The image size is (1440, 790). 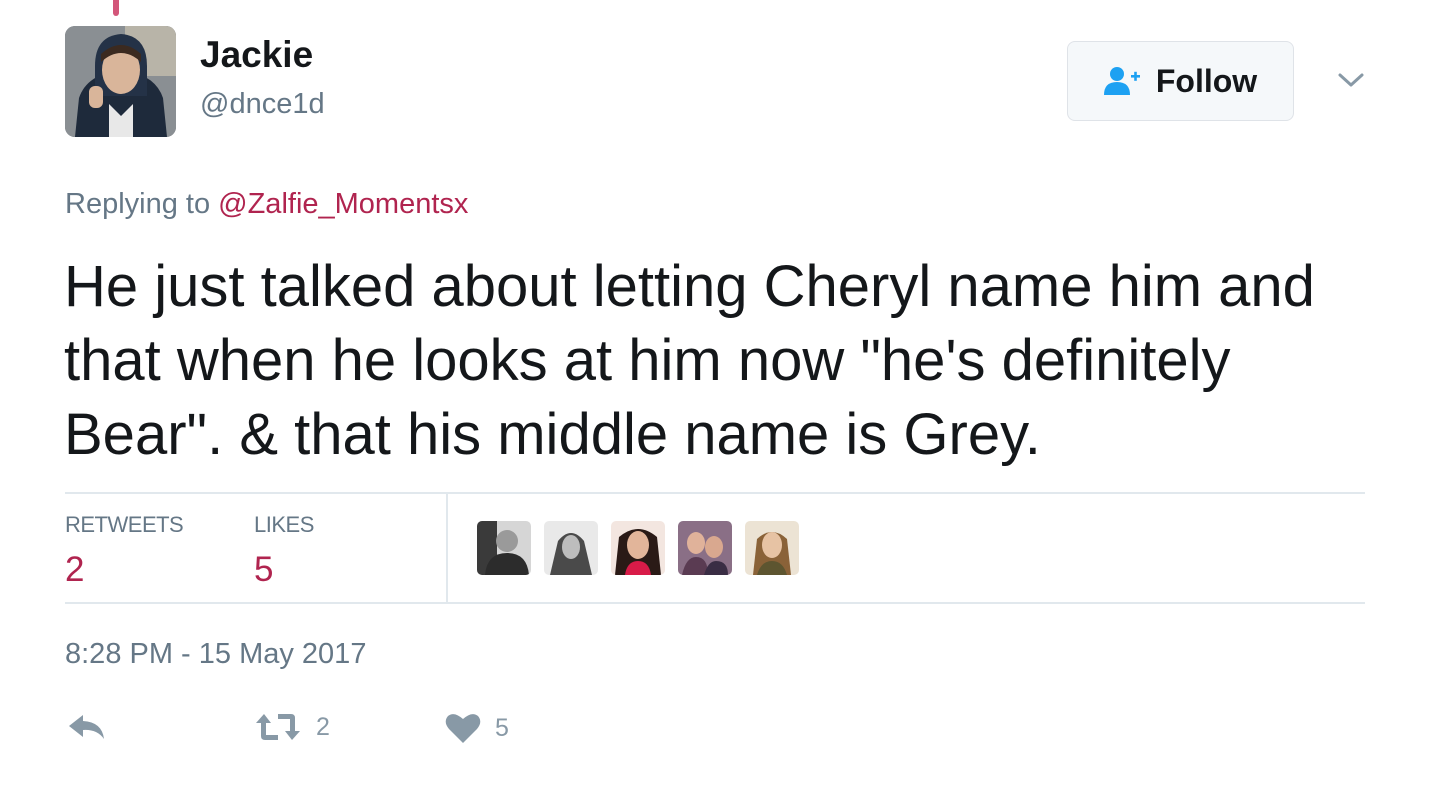 What do you see at coordinates (343, 204) in the screenshot?
I see `reply-mention-link: @Zalfie_Momentsx` at bounding box center [343, 204].